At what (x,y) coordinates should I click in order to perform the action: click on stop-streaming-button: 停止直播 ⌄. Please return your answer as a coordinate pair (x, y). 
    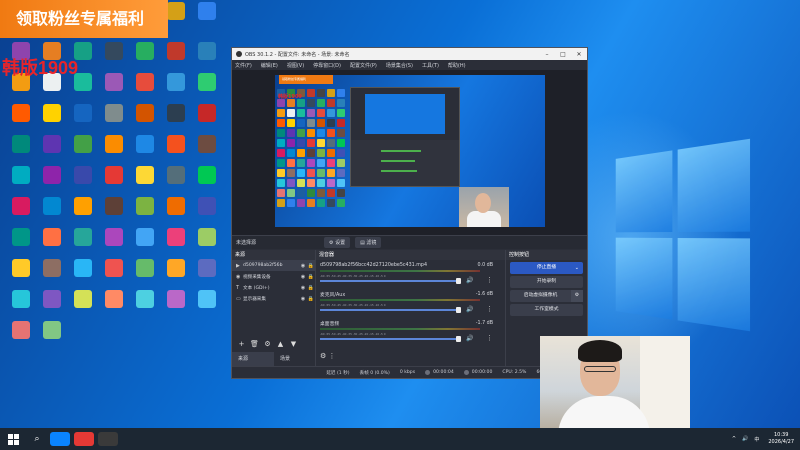
    Looking at the image, I should click on (546, 268).